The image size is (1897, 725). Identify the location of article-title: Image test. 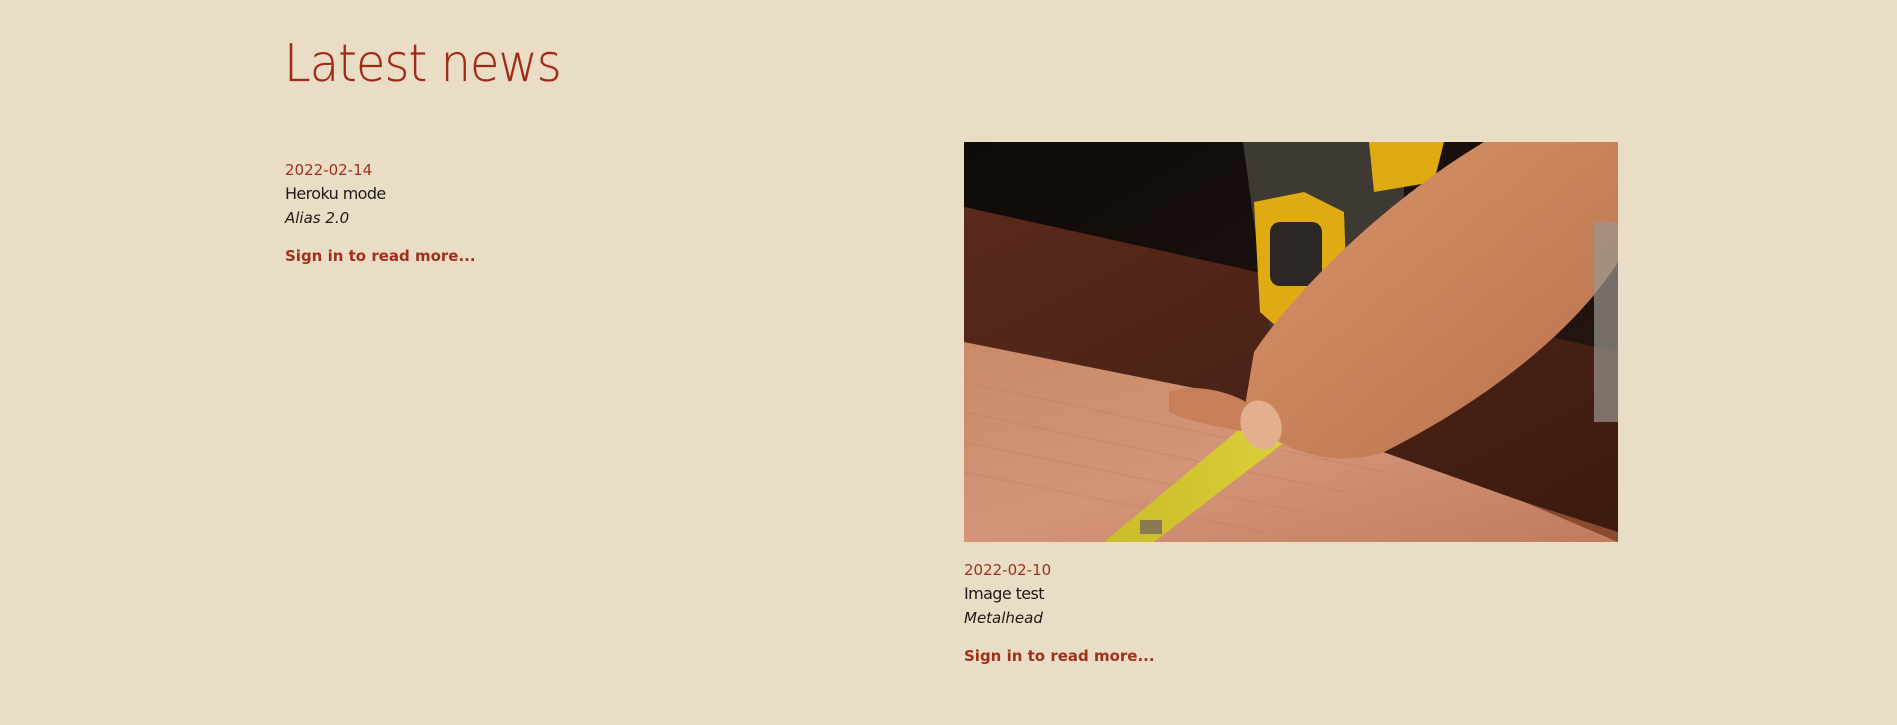
(1004, 593).